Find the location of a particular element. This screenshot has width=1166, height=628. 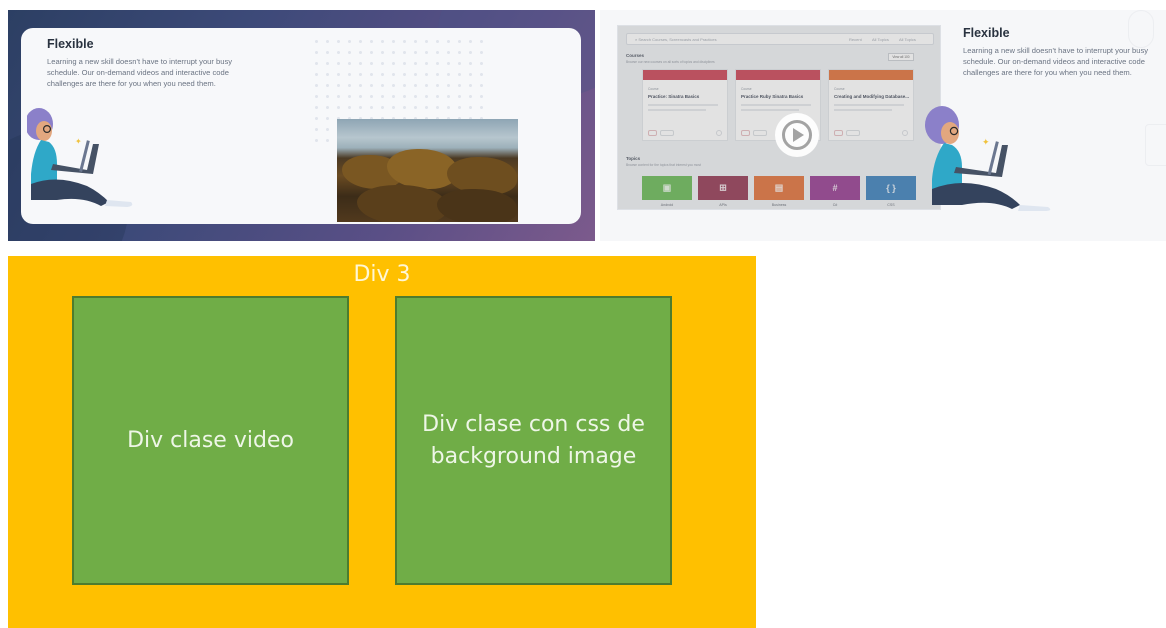

background-image-div-box: Div clase con css de background image is located at coordinates (533, 440).